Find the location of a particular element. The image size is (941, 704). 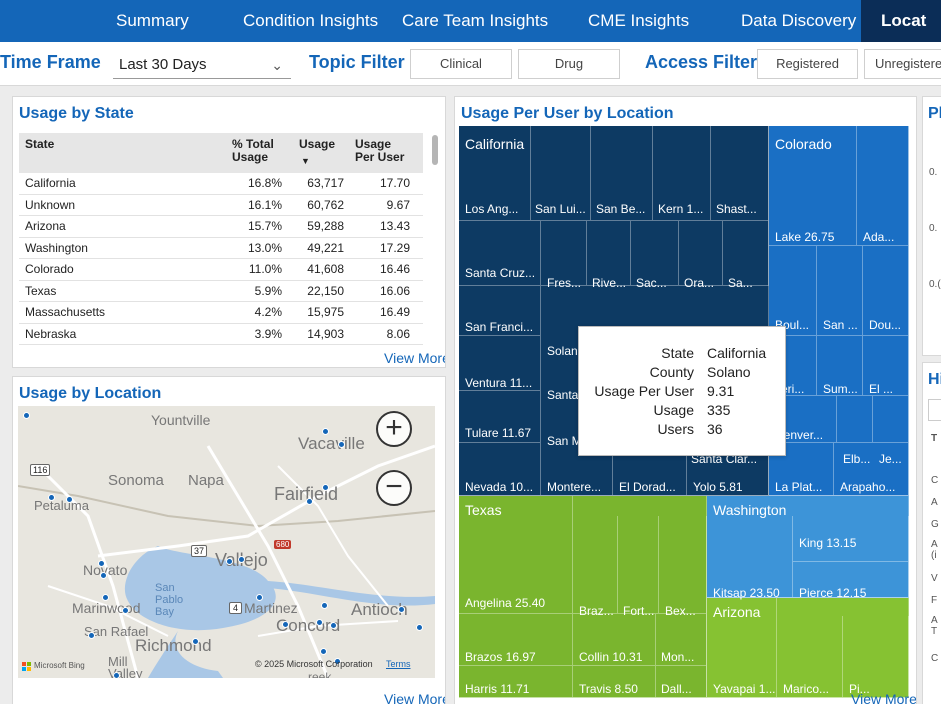

treemap-label: Travis 8.50 is located at coordinates (608, 689).